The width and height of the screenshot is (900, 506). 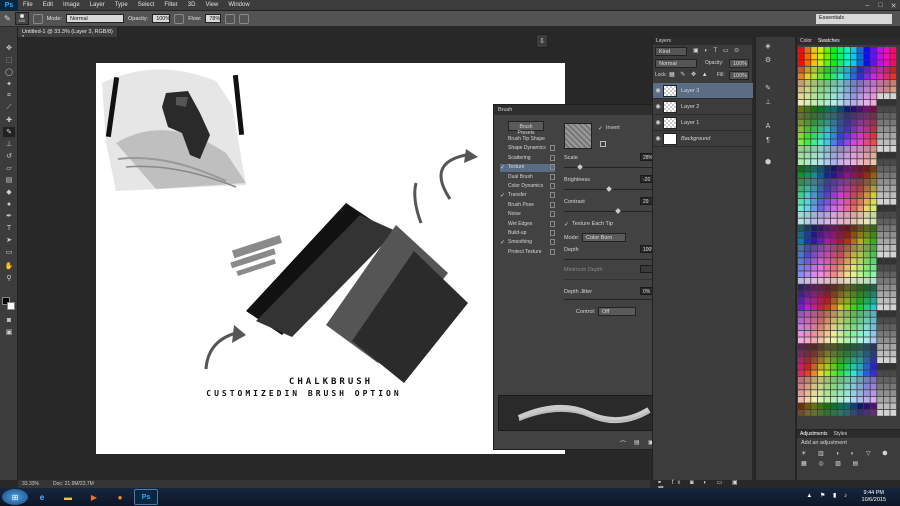 What do you see at coordinates (21, 18) in the screenshot?
I see `brush-preset-picker: 400` at bounding box center [21, 18].